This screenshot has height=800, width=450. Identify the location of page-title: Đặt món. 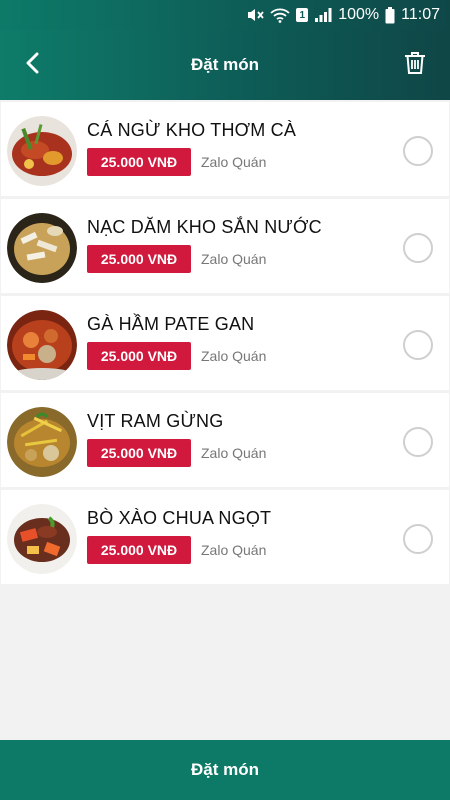
(225, 64).